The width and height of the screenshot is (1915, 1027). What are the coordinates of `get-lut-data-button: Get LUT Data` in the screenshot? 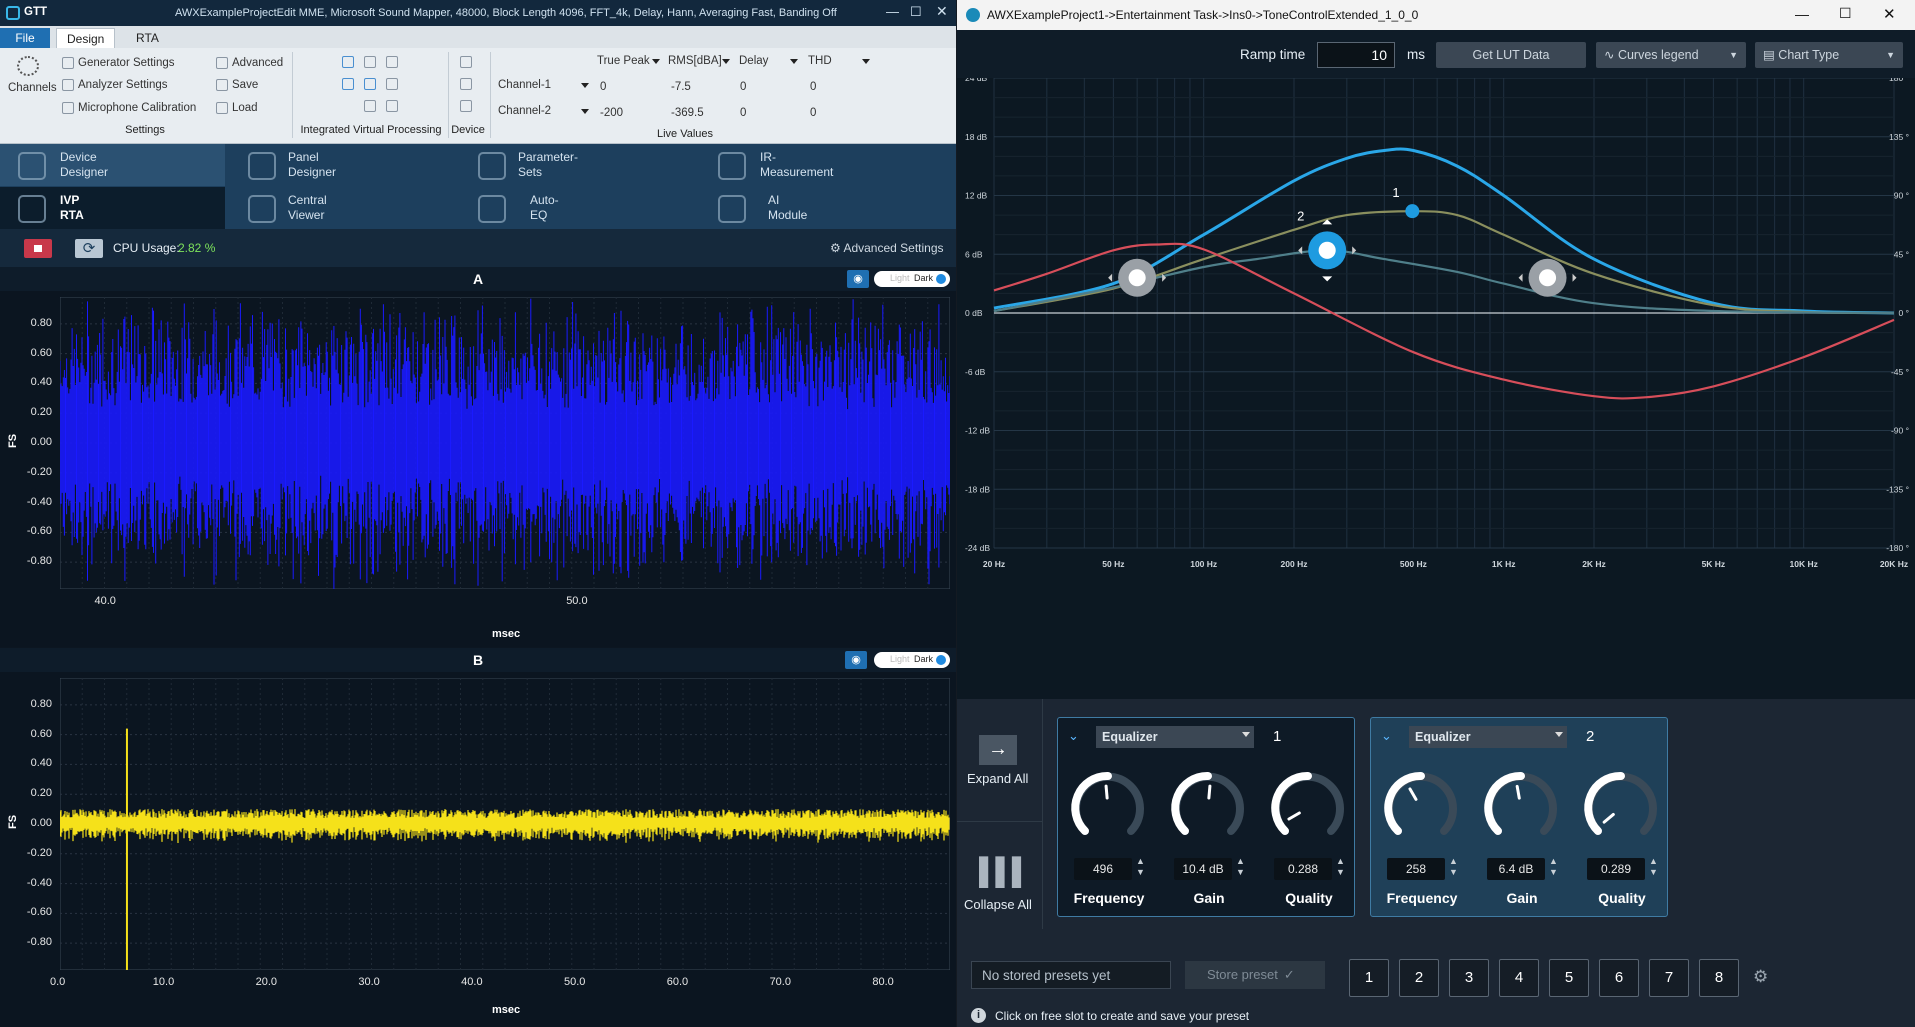 It's located at (1511, 55).